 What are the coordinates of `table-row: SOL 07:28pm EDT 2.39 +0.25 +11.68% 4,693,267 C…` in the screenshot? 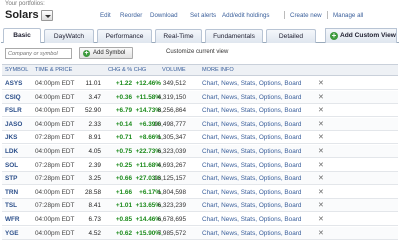 It's located at (200, 165).